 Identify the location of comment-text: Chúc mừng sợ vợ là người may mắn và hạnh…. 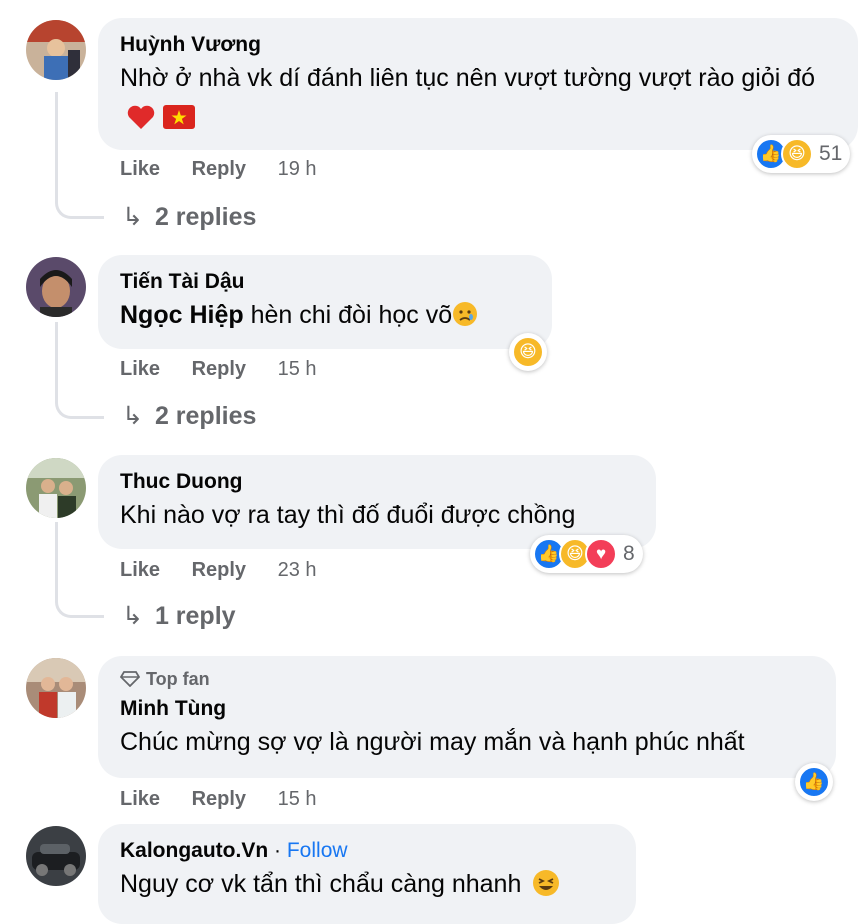
(432, 742).